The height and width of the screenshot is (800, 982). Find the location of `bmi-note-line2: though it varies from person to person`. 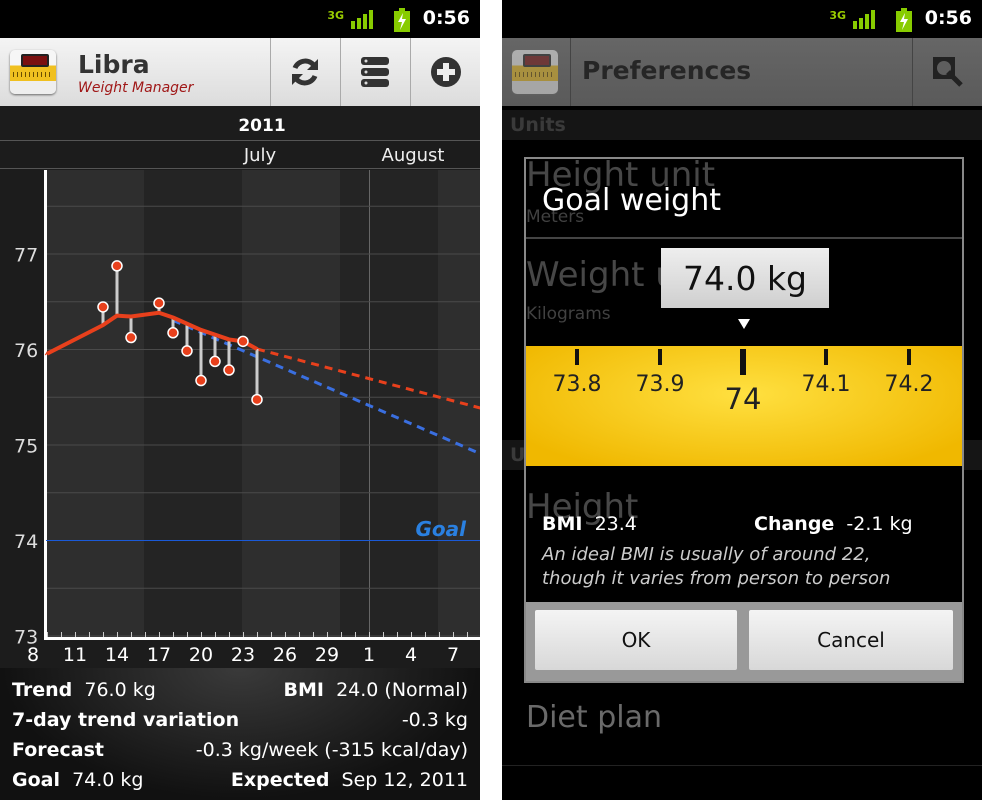

bmi-note-line2: though it varies from person to person is located at coordinates (716, 578).